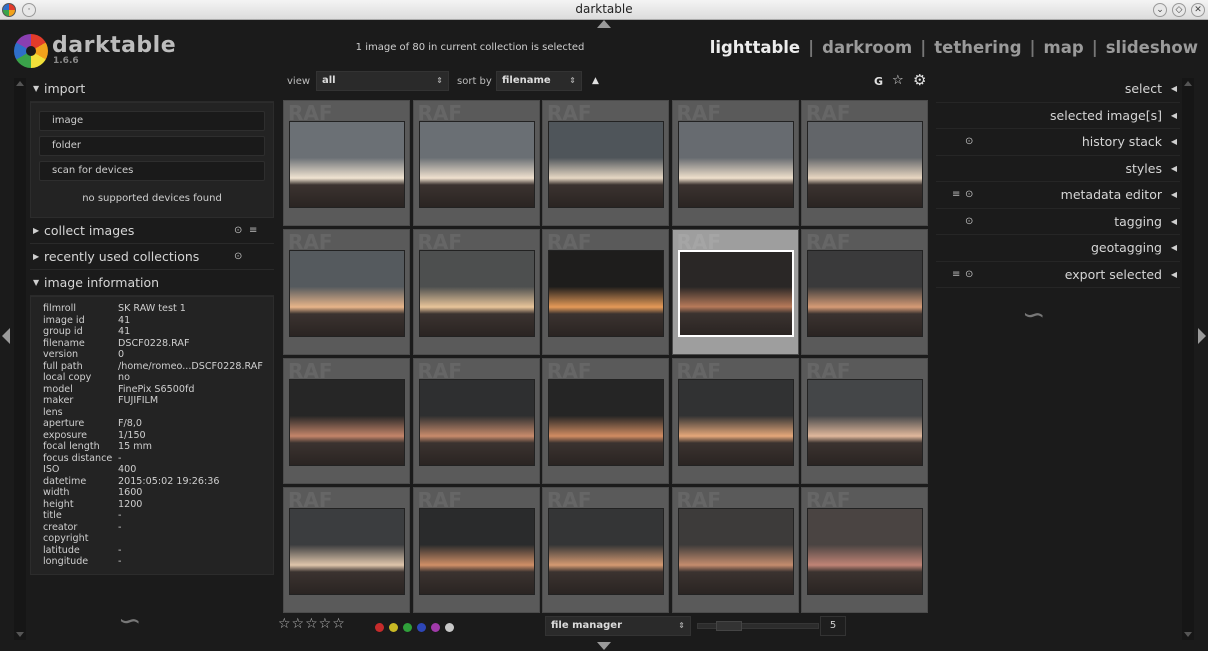 This screenshot has height=651, width=1208. Describe the element at coordinates (1058, 248) in the screenshot. I see `module-geotagging-header: geotagging ◀` at that location.